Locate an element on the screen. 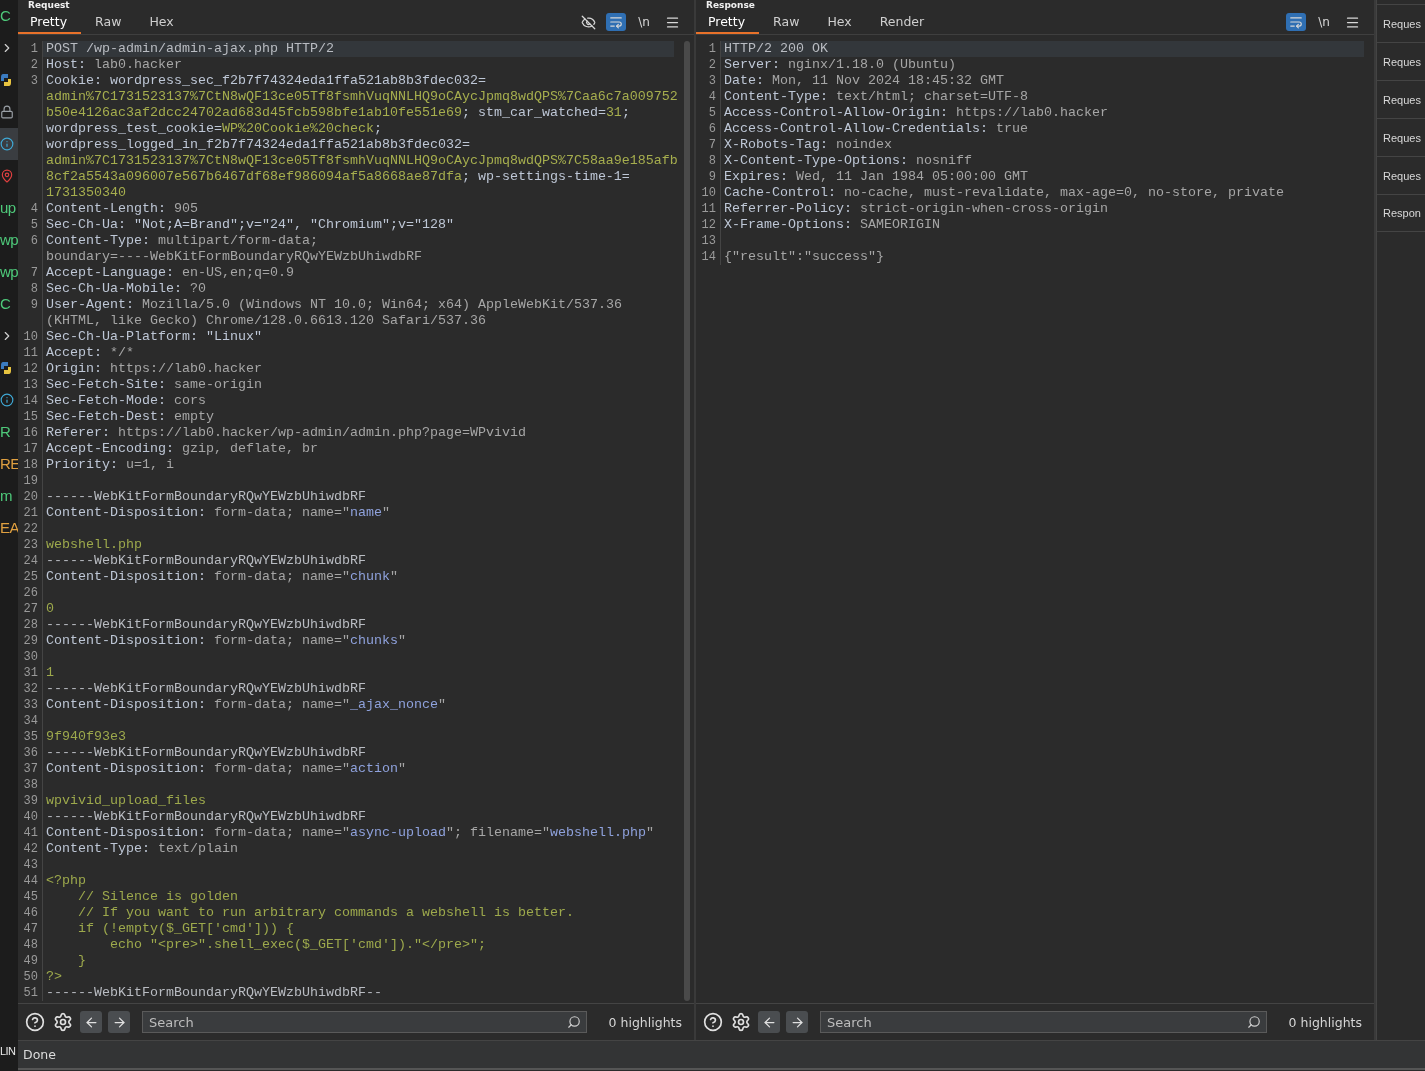 This screenshot has width=1425, height=1071. view-tab: Render is located at coordinates (902, 22).